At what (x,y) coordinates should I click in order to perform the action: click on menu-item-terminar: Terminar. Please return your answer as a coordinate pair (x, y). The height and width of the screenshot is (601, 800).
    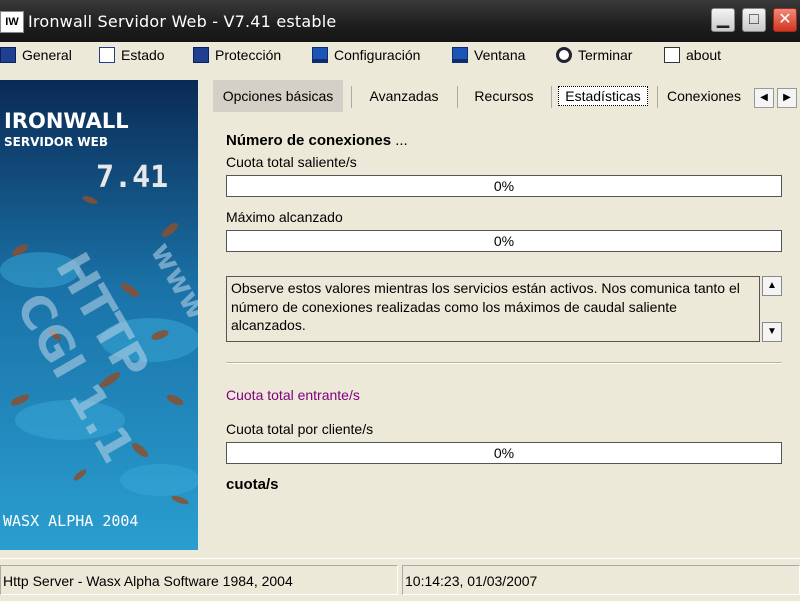
    Looking at the image, I should click on (594, 55).